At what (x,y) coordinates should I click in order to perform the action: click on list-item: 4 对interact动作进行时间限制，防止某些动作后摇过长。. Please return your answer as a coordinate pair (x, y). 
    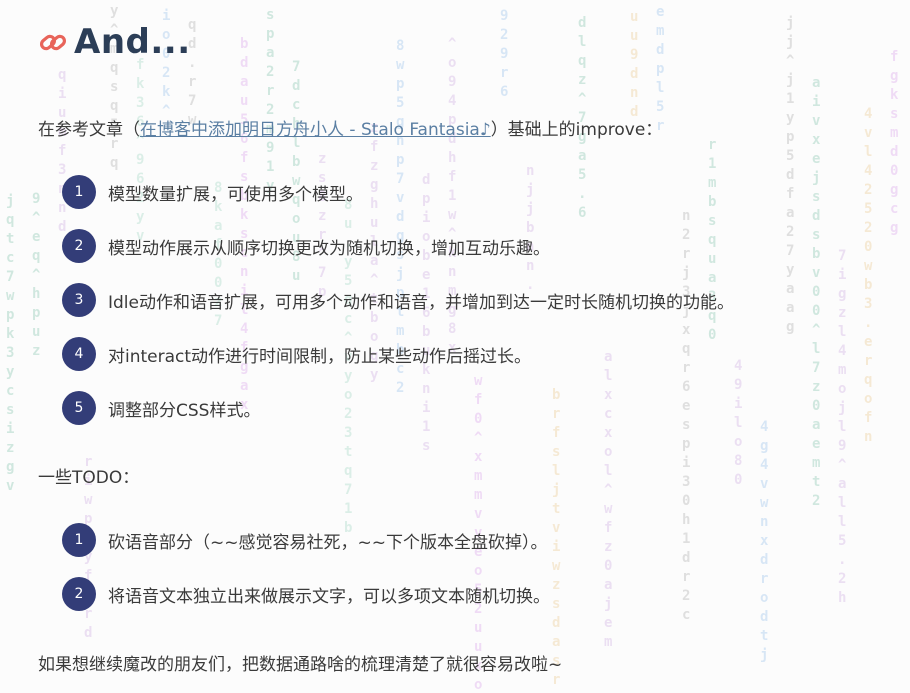
    Looking at the image, I should click on (296, 354).